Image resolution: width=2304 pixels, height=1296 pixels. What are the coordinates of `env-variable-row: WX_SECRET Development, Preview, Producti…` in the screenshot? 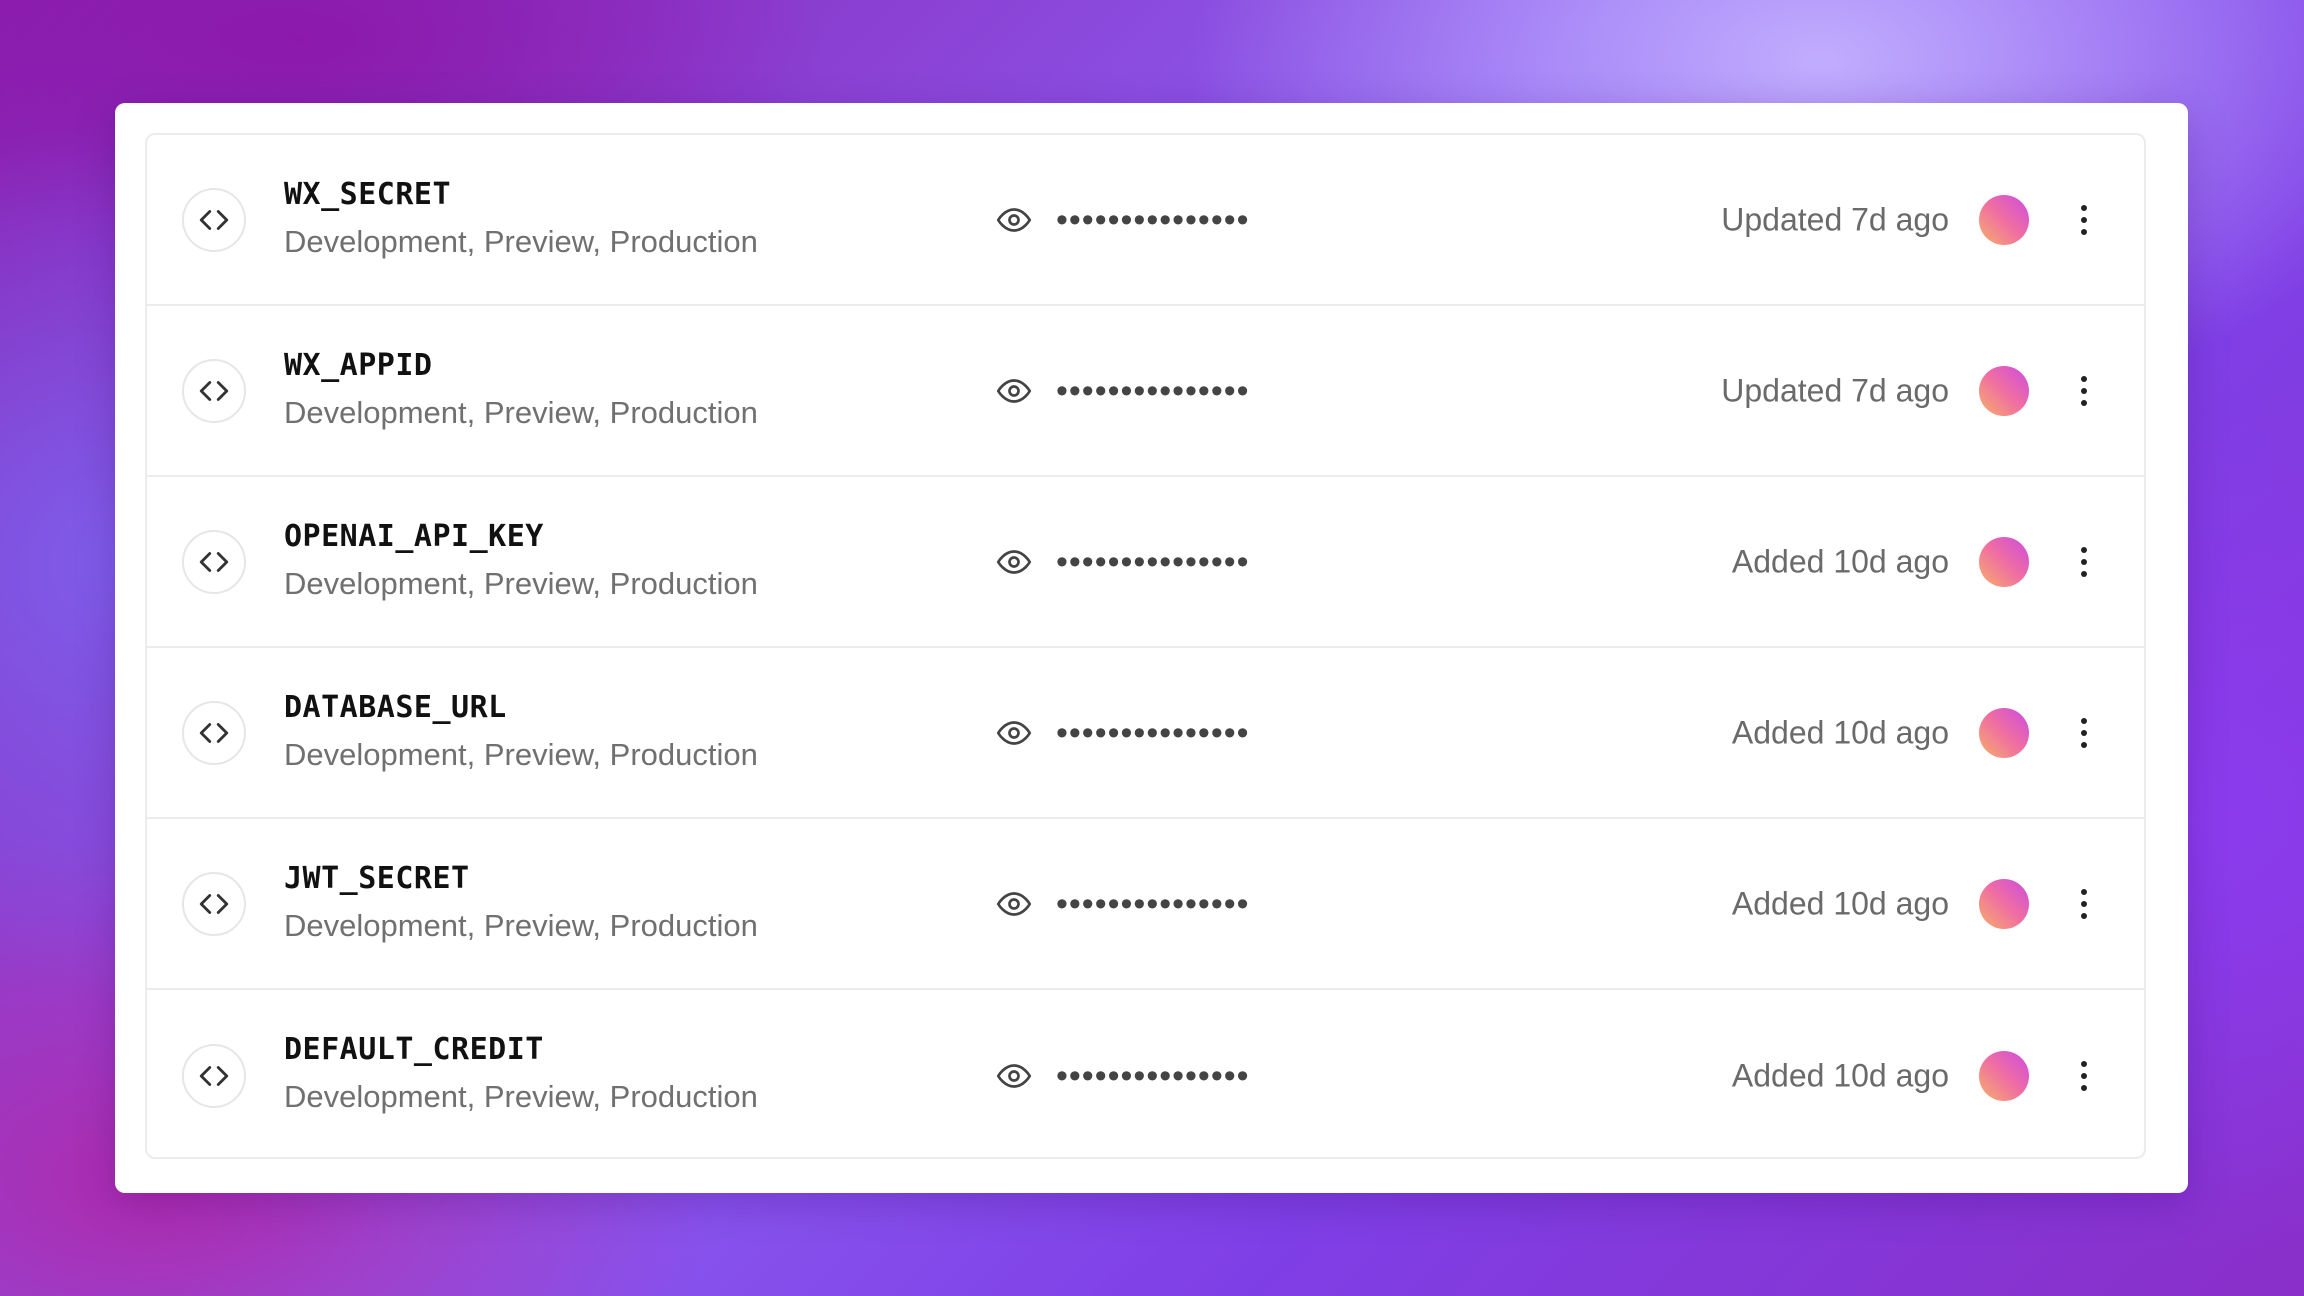 It's located at (1145, 220).